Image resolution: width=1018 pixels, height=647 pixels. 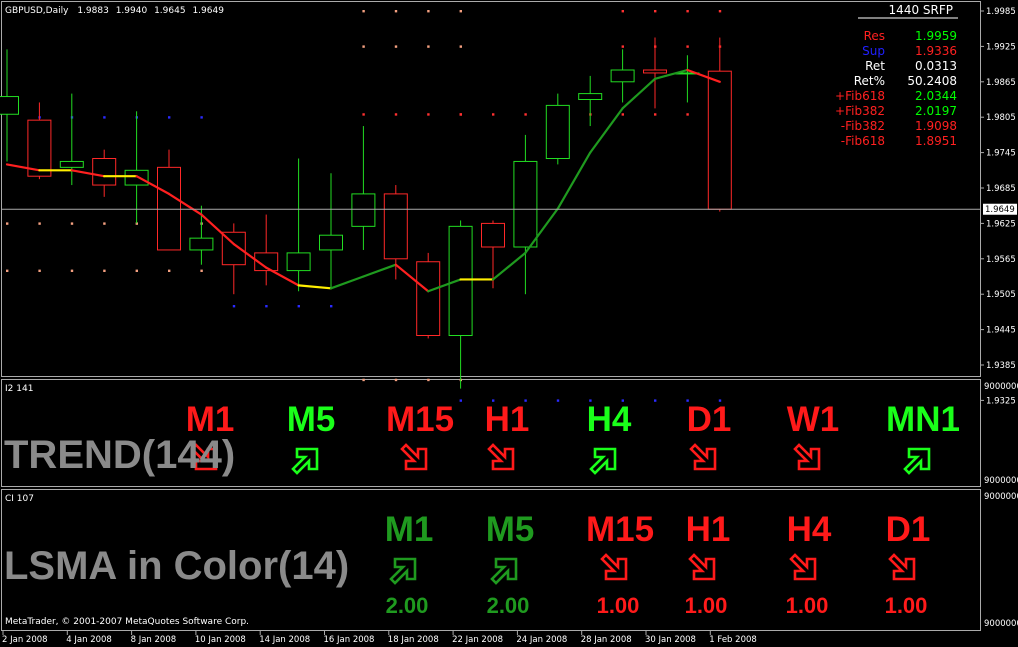 I want to click on lsma-item-d1: D1 1.00, so click(x=908, y=564).